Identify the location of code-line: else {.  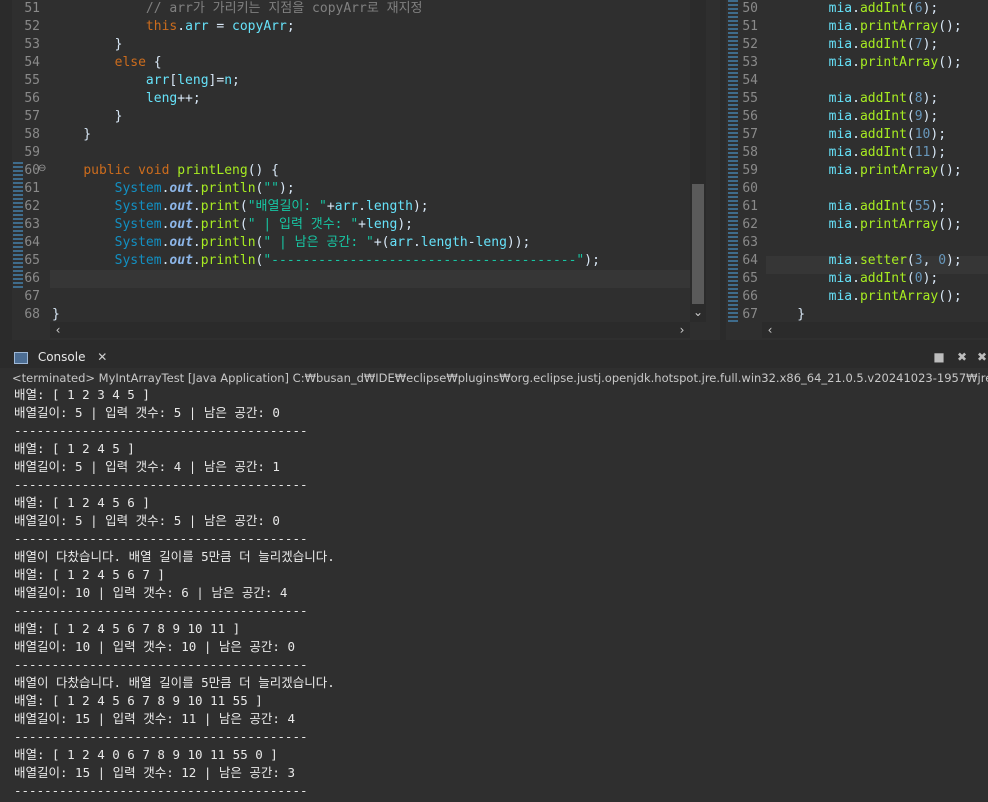
(107, 63).